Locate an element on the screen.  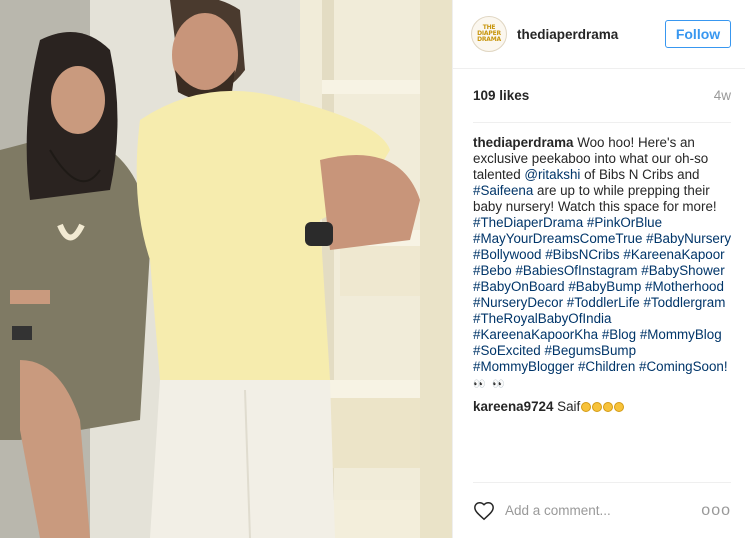
comment-input is located at coordinates (603, 510).